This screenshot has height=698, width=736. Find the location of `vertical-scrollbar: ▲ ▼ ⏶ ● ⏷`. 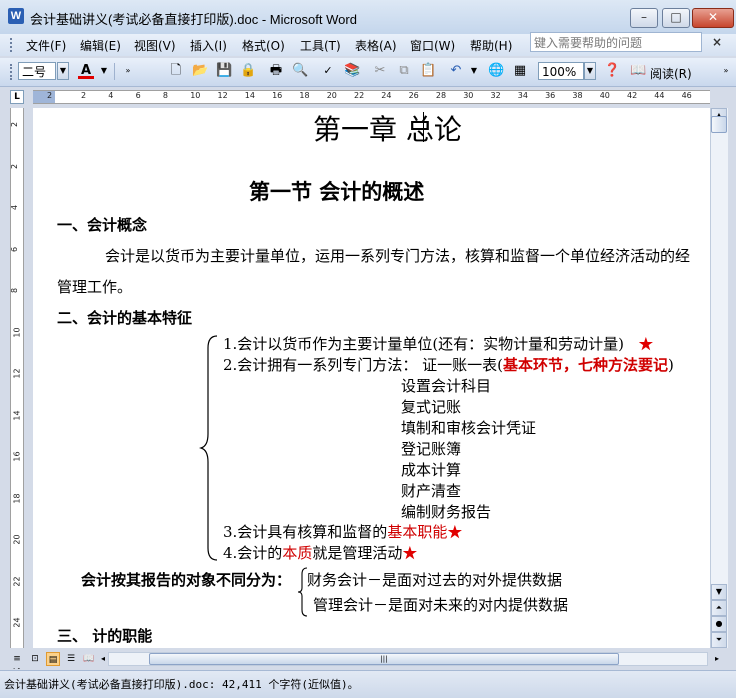

vertical-scrollbar: ▲ ▼ ⏶ ● ⏷ is located at coordinates (719, 378).